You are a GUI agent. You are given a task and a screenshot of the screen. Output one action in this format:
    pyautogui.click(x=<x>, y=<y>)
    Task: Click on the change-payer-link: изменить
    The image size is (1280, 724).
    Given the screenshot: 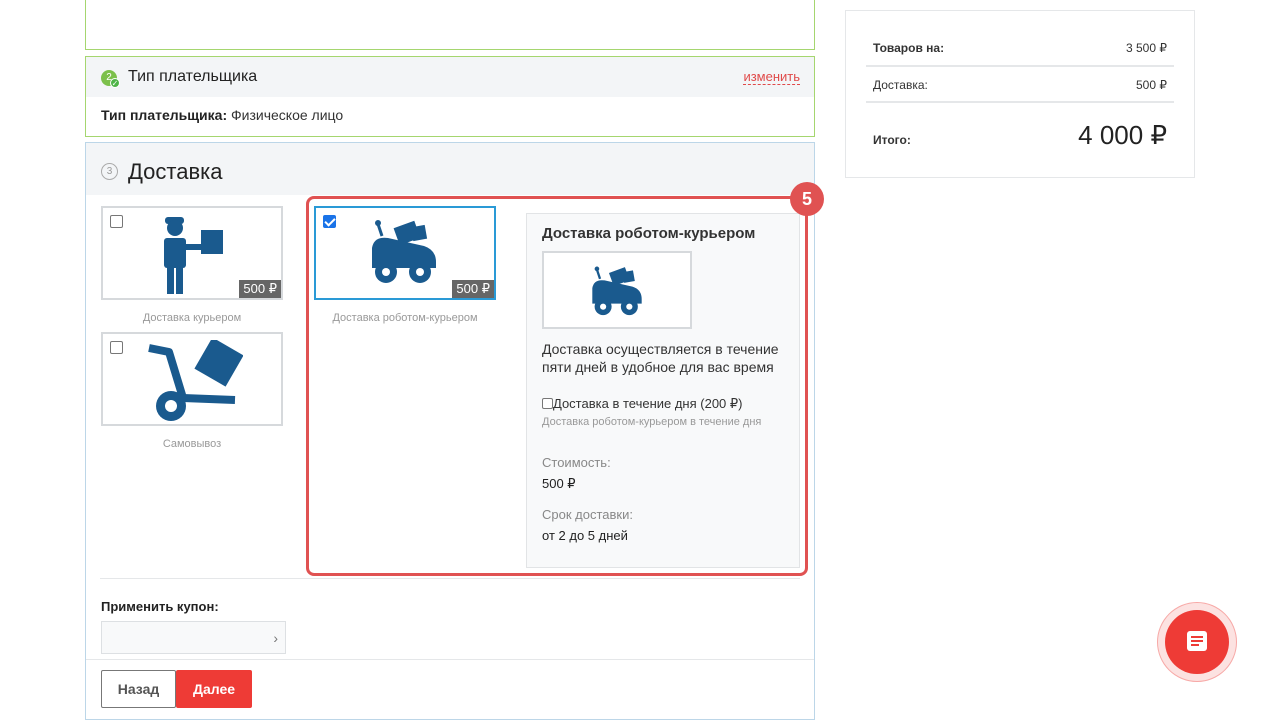 What is the action you would take?
    pyautogui.click(x=771, y=77)
    